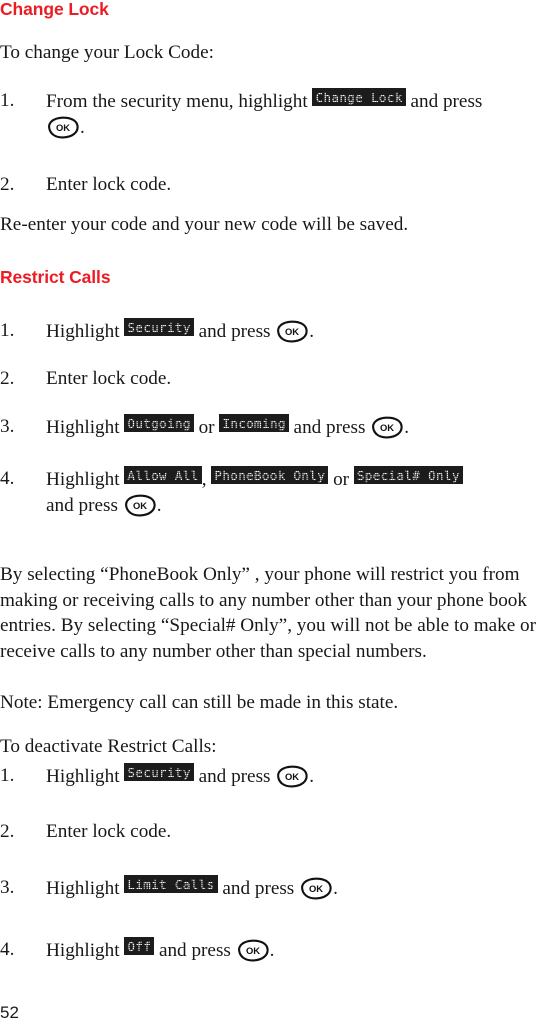 Image resolution: width=546 pixels, height=1031 pixels. Describe the element at coordinates (270, 475) in the screenshot. I see `lcd-chip-phonebook-only: PhoneBook Only` at that location.